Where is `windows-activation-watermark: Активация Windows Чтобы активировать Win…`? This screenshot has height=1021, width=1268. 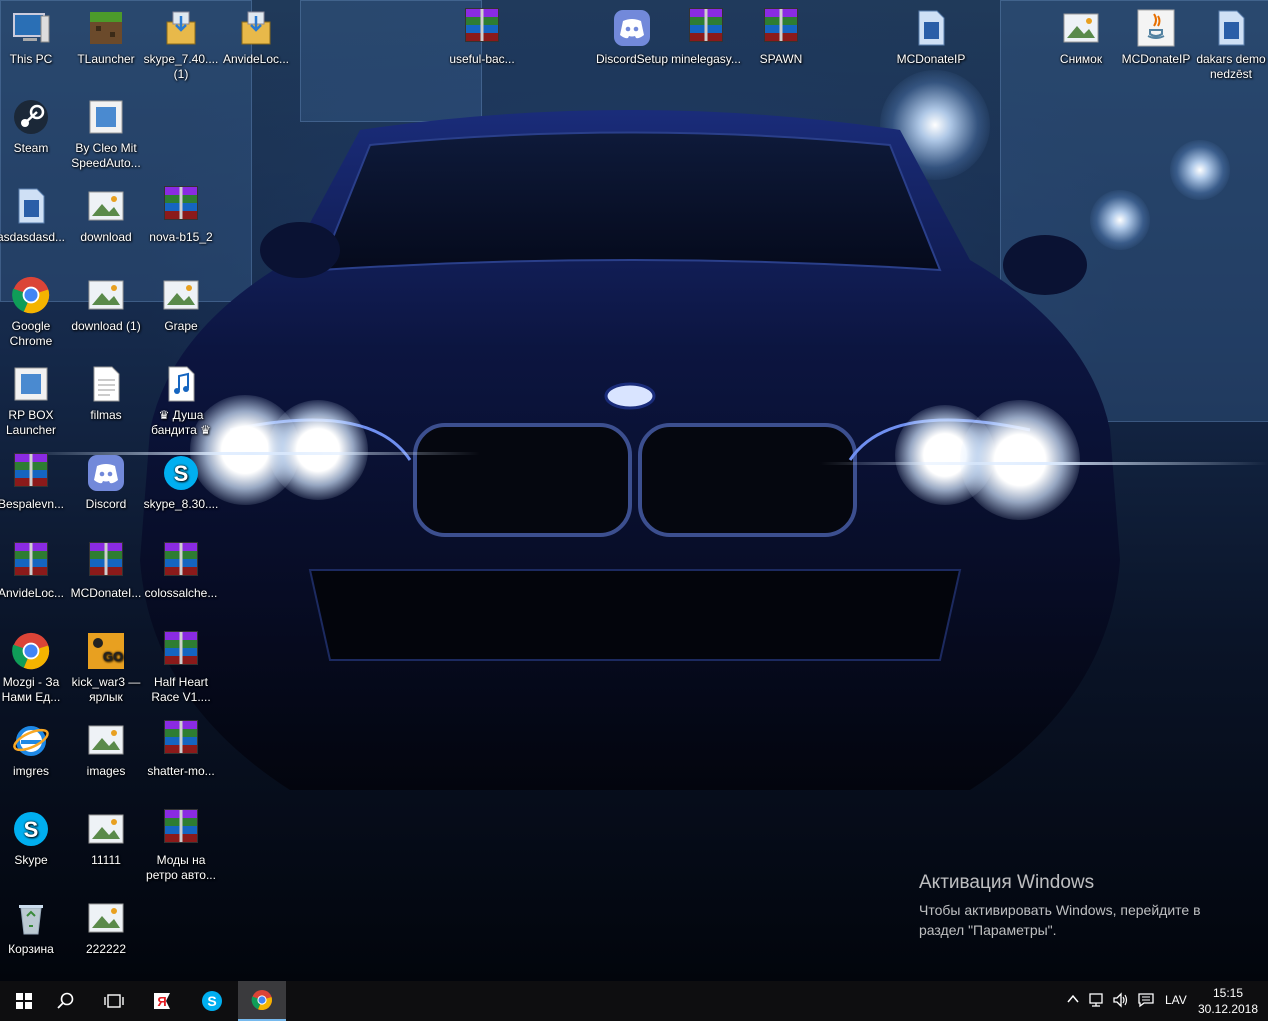 windows-activation-watermark: Активация Windows Чтобы активировать Win… is located at coordinates (1079, 906).